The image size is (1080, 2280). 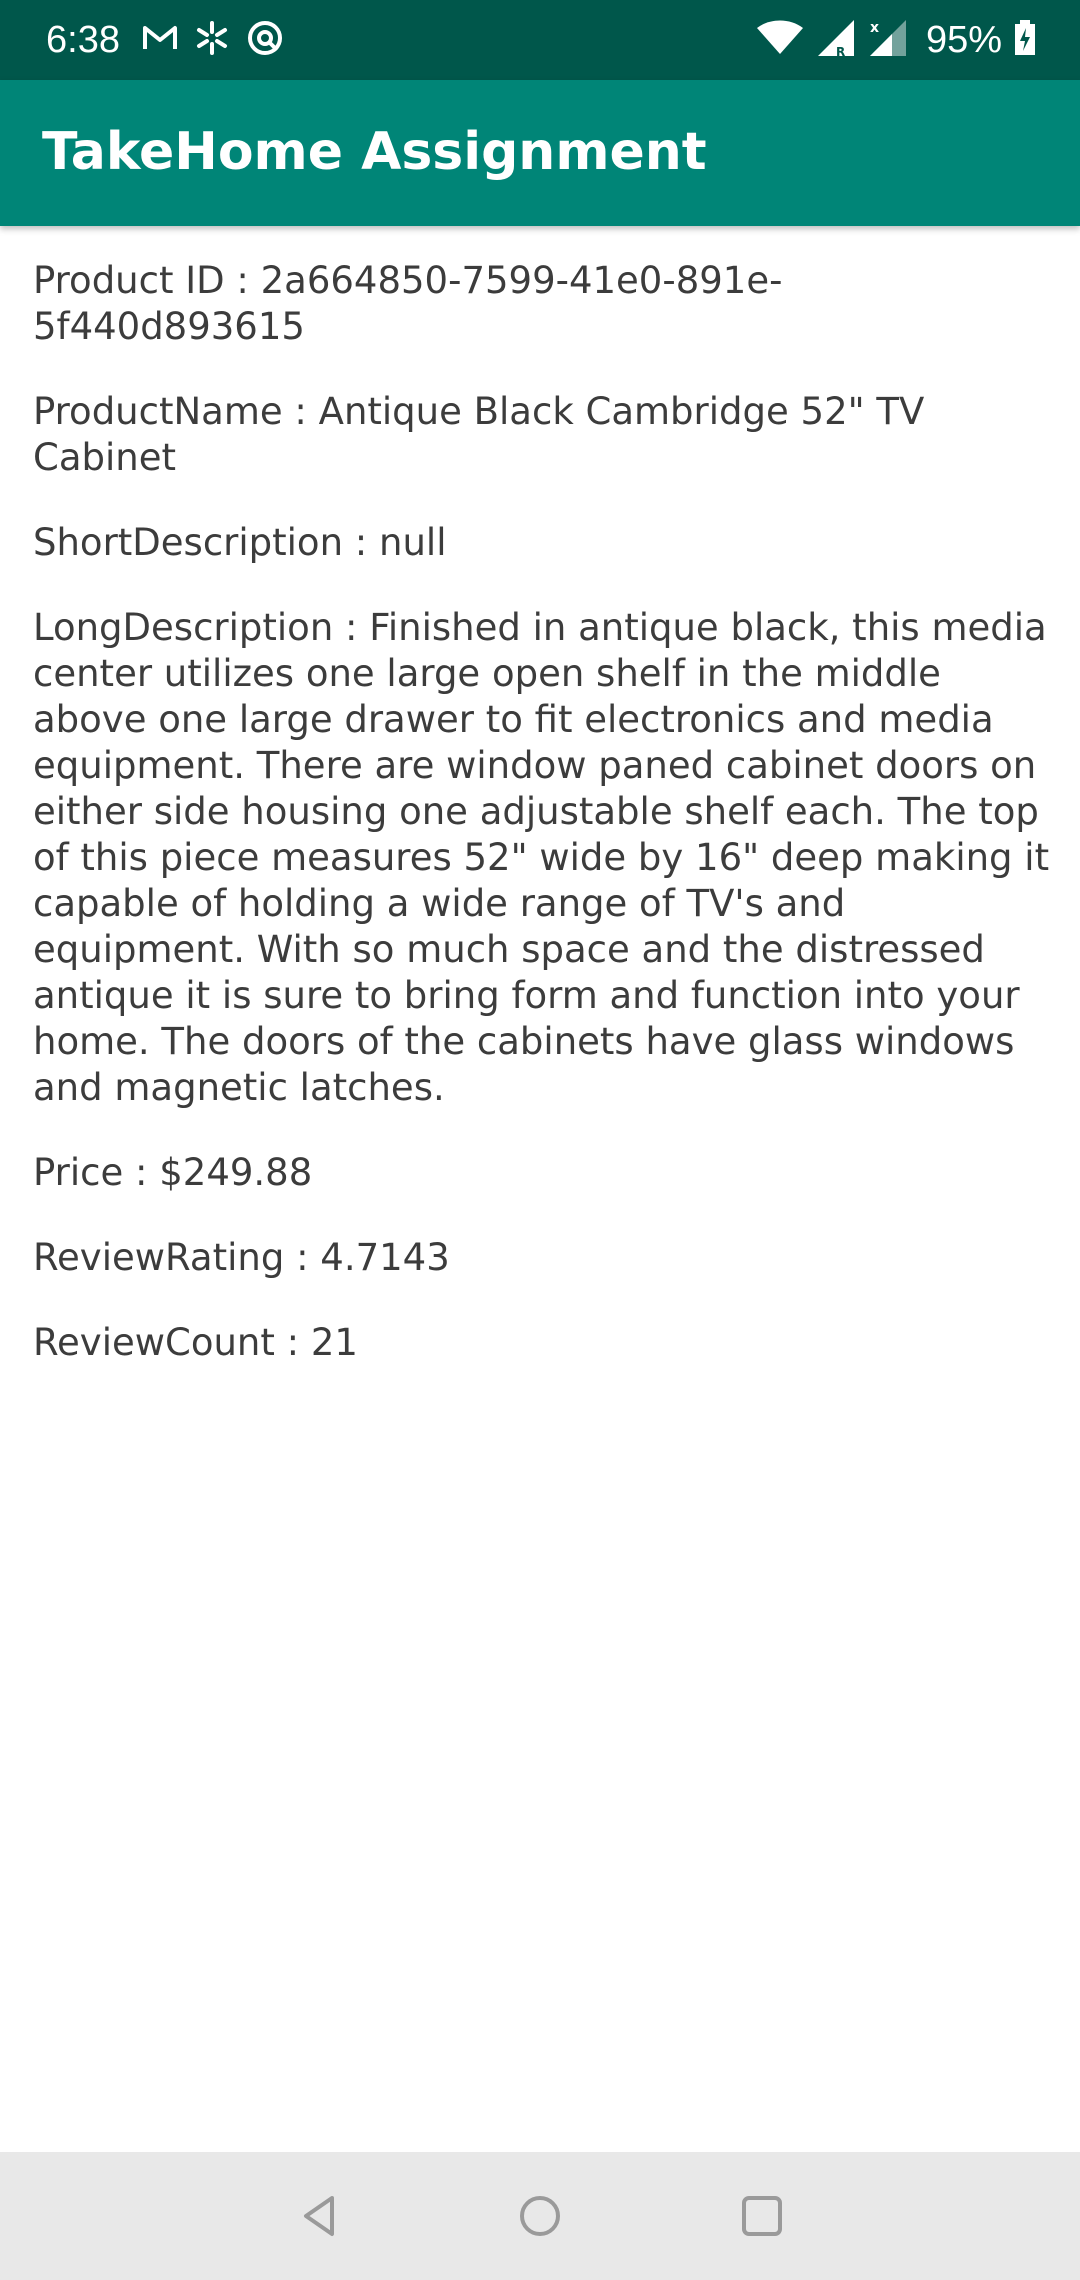 I want to click on recents-button, so click(x=762, y=2216).